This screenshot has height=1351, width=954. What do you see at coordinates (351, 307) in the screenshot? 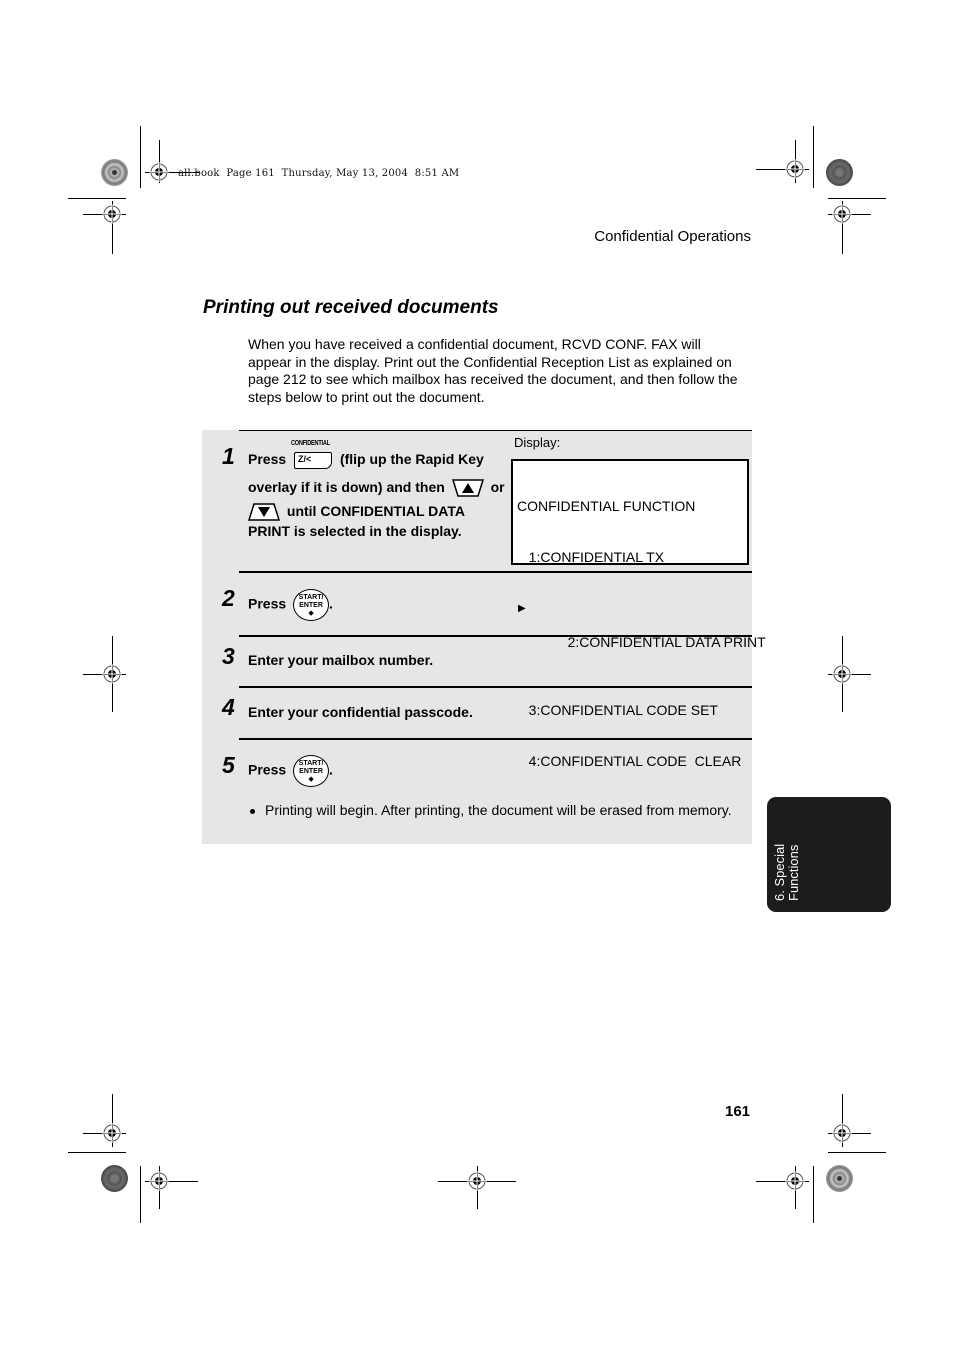
I see `section-title: Printing out received documents` at bounding box center [351, 307].